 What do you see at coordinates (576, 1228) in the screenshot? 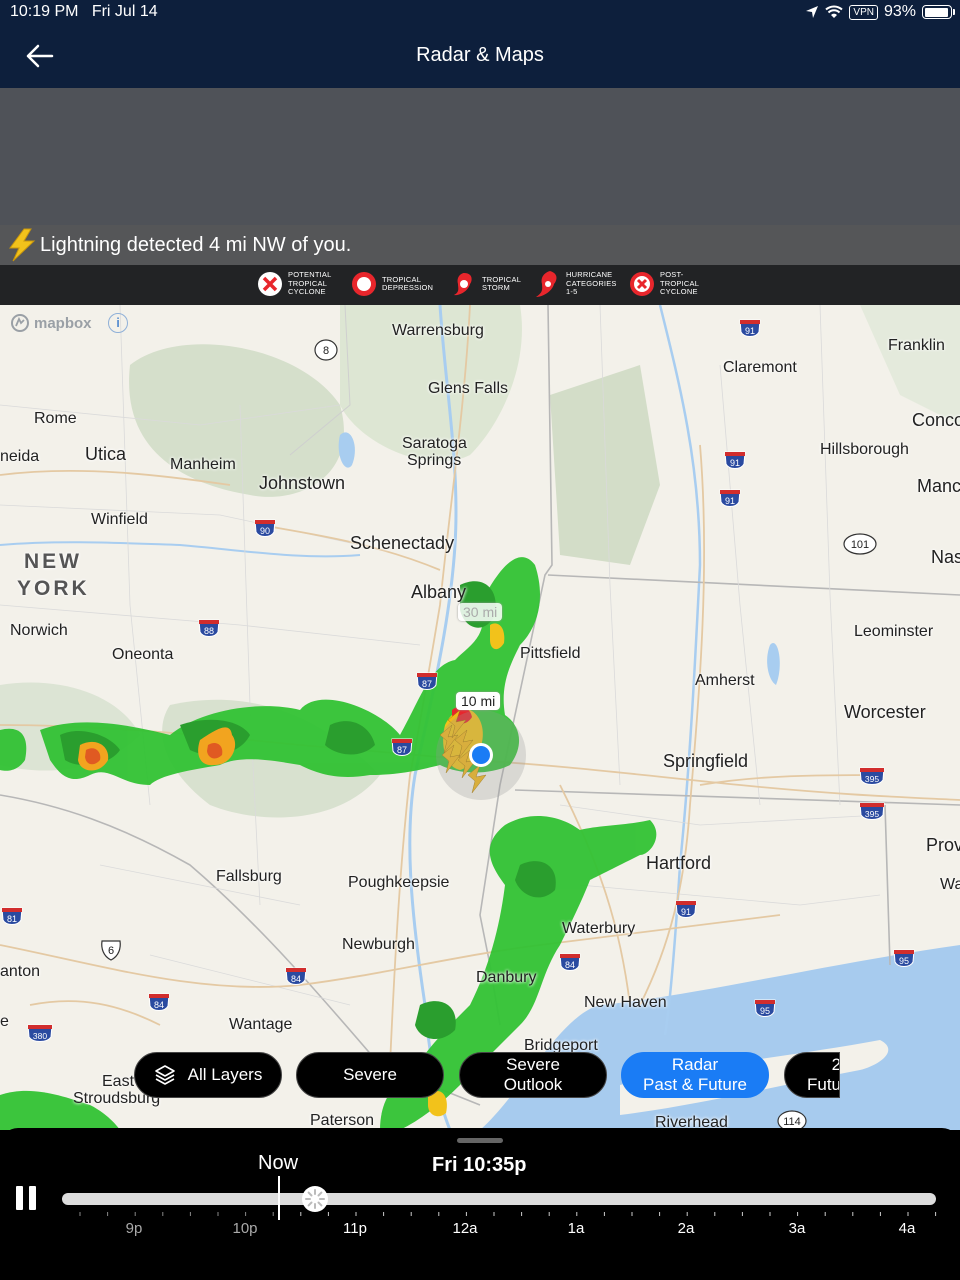
I see `hour-label: 1a` at bounding box center [576, 1228].